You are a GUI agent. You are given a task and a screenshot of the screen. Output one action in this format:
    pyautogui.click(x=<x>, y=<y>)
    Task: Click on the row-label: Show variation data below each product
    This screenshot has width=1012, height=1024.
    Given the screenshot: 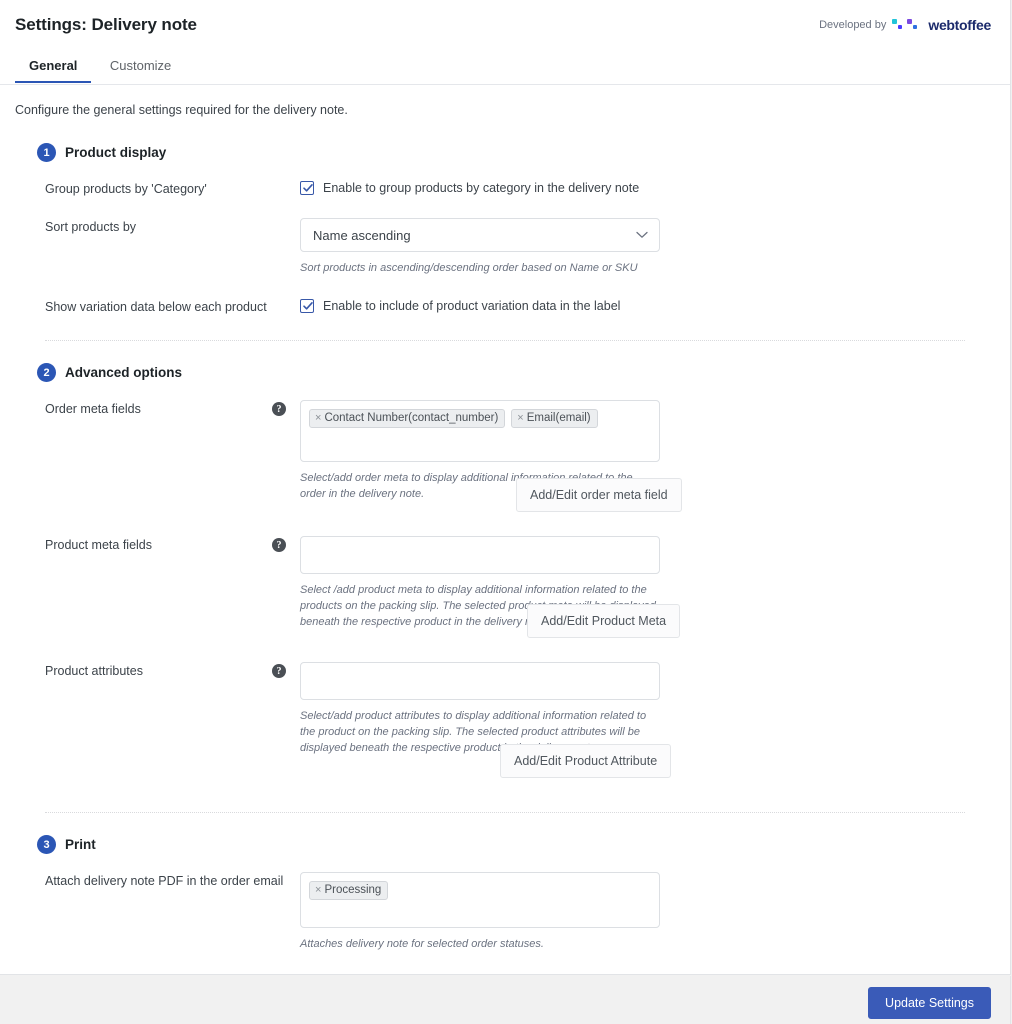 What is the action you would take?
    pyautogui.click(x=156, y=307)
    